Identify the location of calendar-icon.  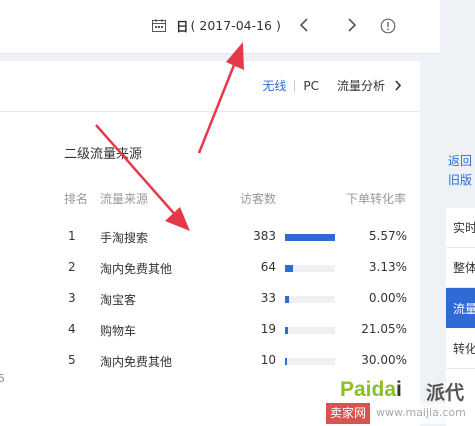
(159, 25).